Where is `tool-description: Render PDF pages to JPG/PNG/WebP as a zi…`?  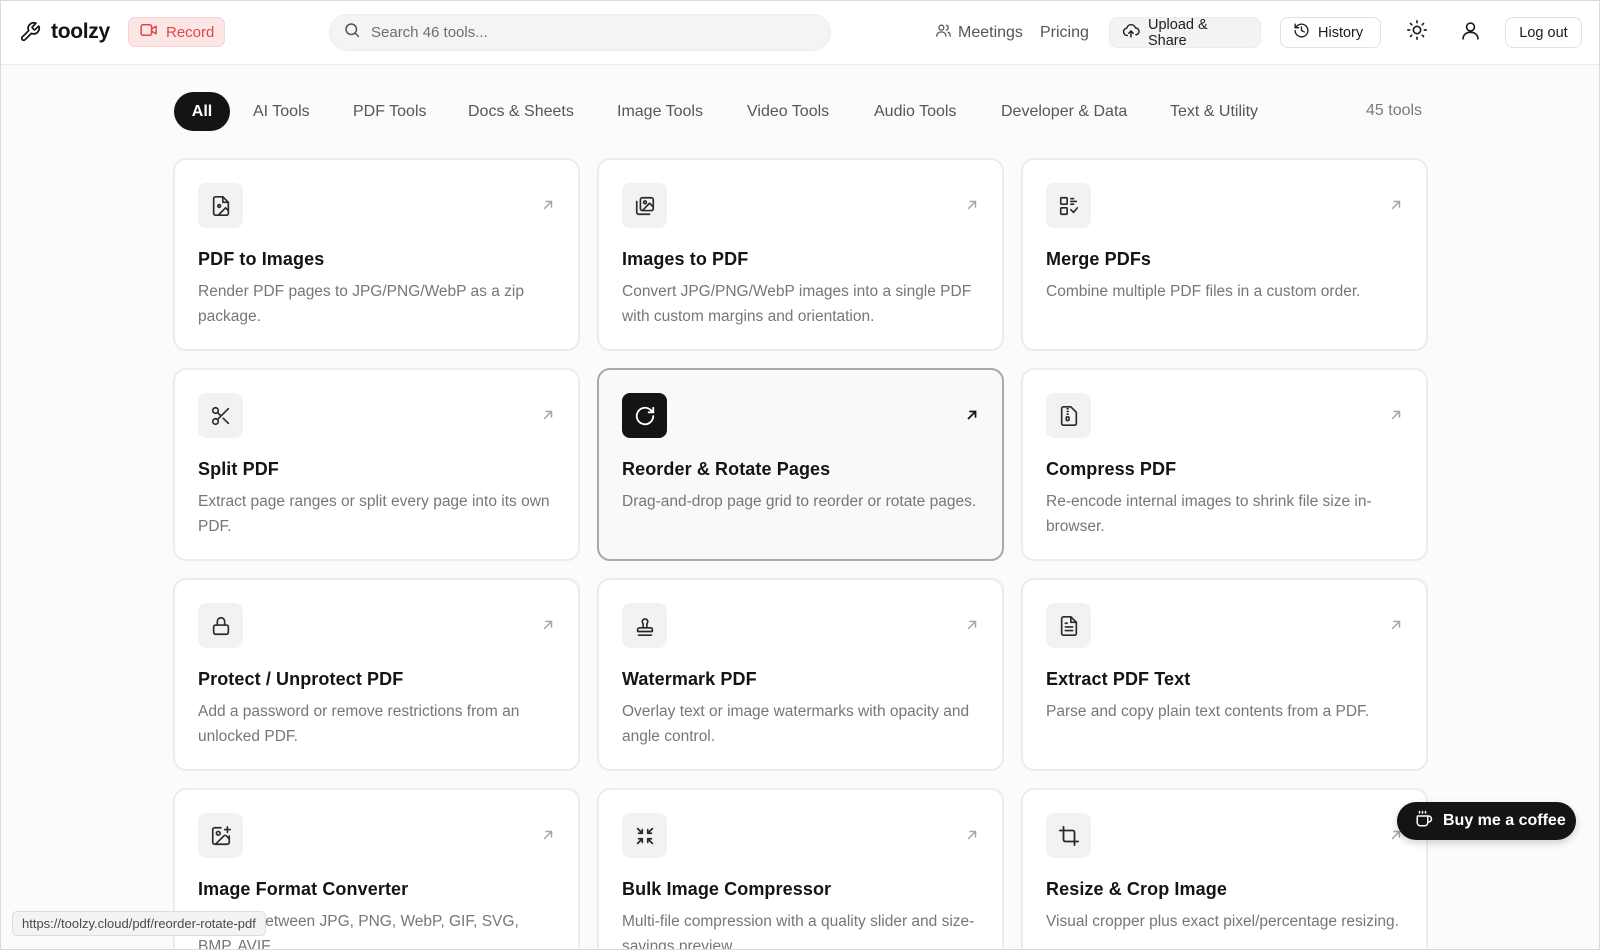
tool-description: Render PDF pages to JPG/PNG/WebP as a zi… is located at coordinates (361, 304).